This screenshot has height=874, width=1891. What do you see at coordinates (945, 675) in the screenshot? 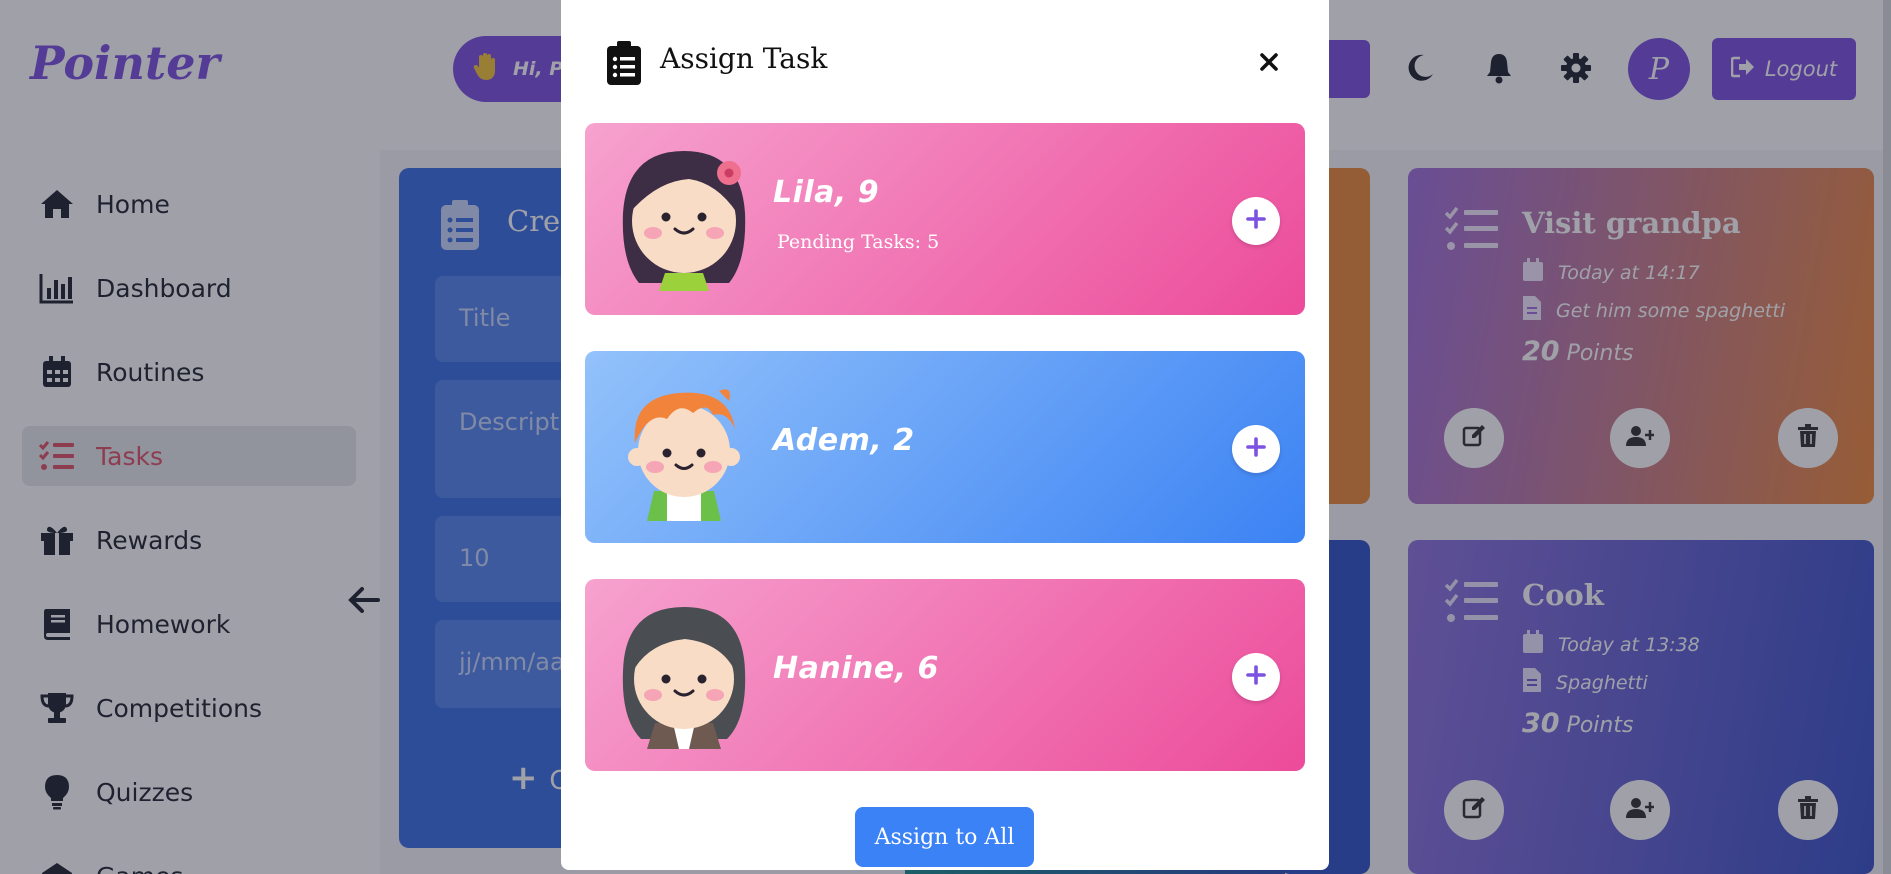
I see `child-card: Hanine, 6` at bounding box center [945, 675].